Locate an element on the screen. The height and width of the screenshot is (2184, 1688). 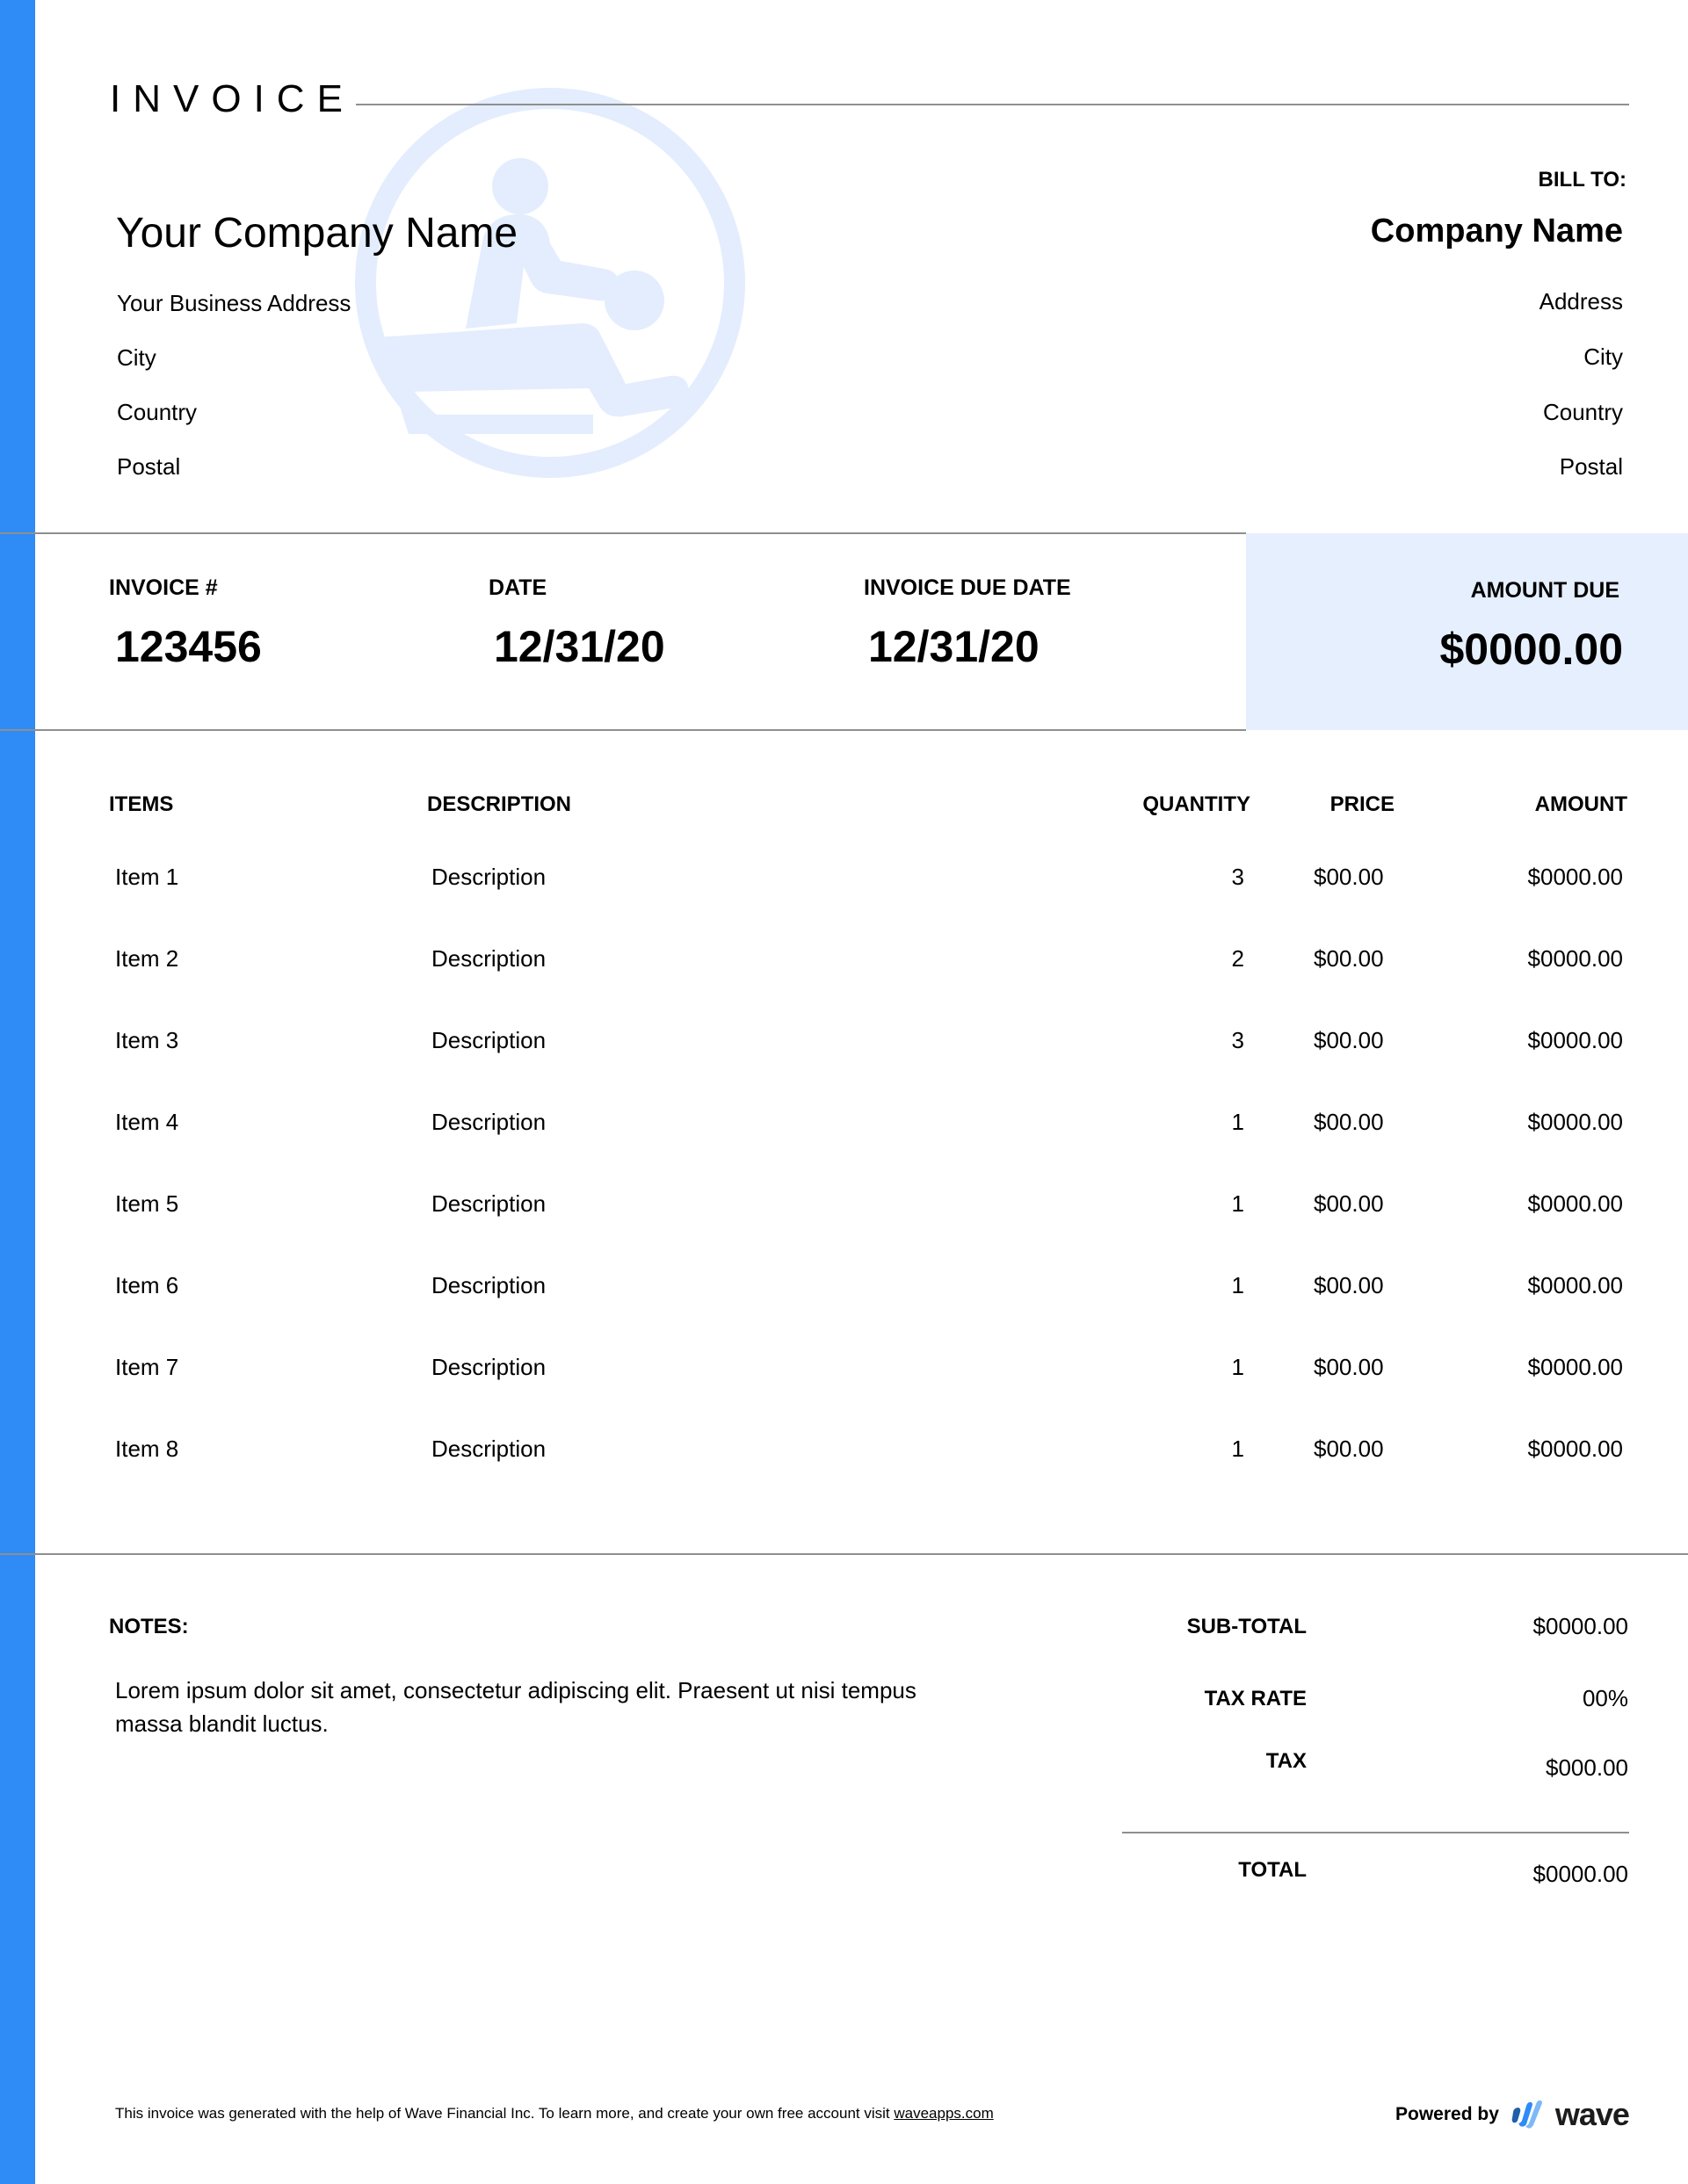
powered-by-wave: Powered by wave is located at coordinates (1512, 2114).